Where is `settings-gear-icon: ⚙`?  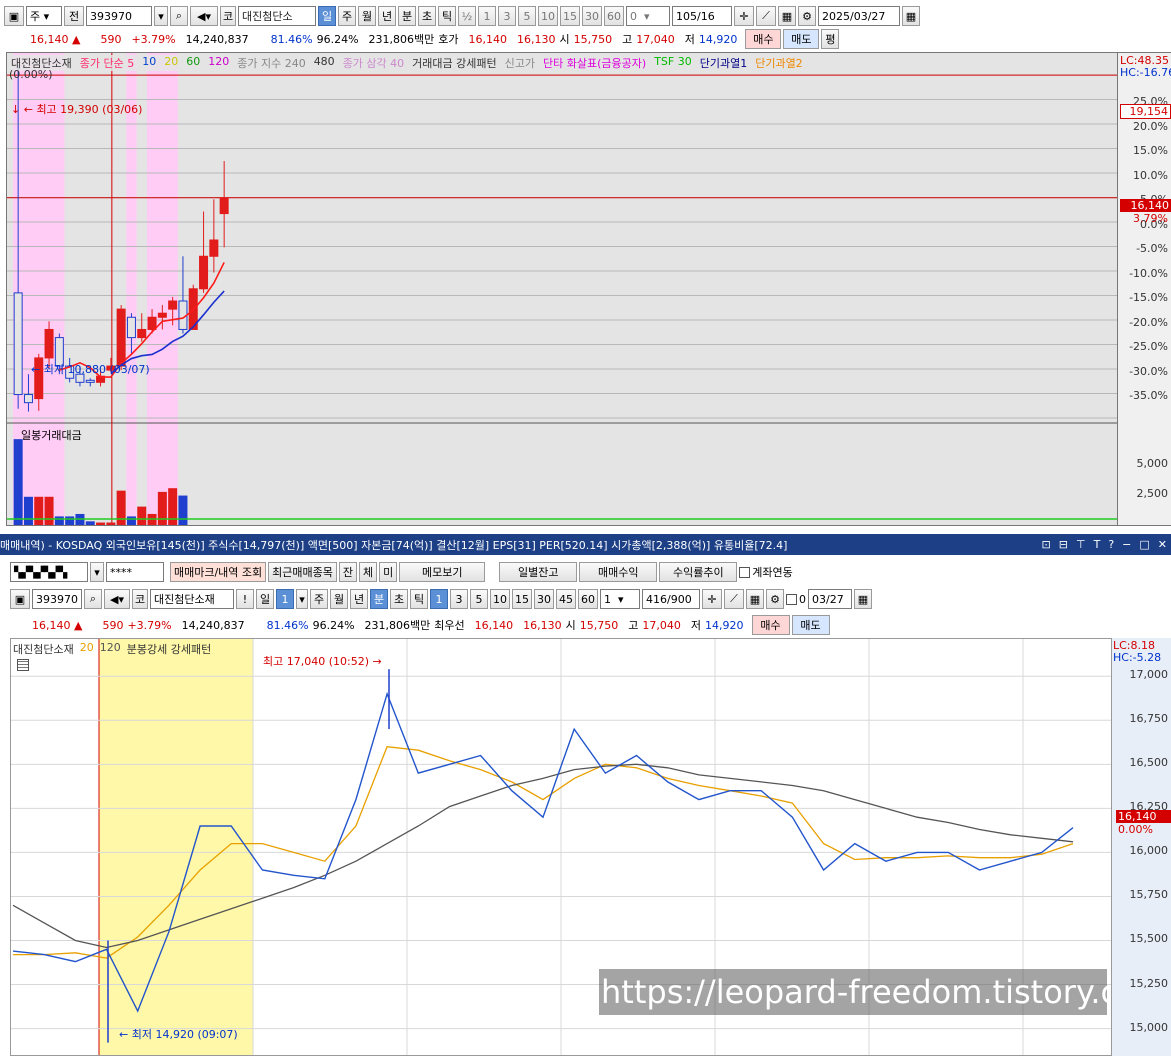 settings-gear-icon: ⚙ is located at coordinates (807, 16).